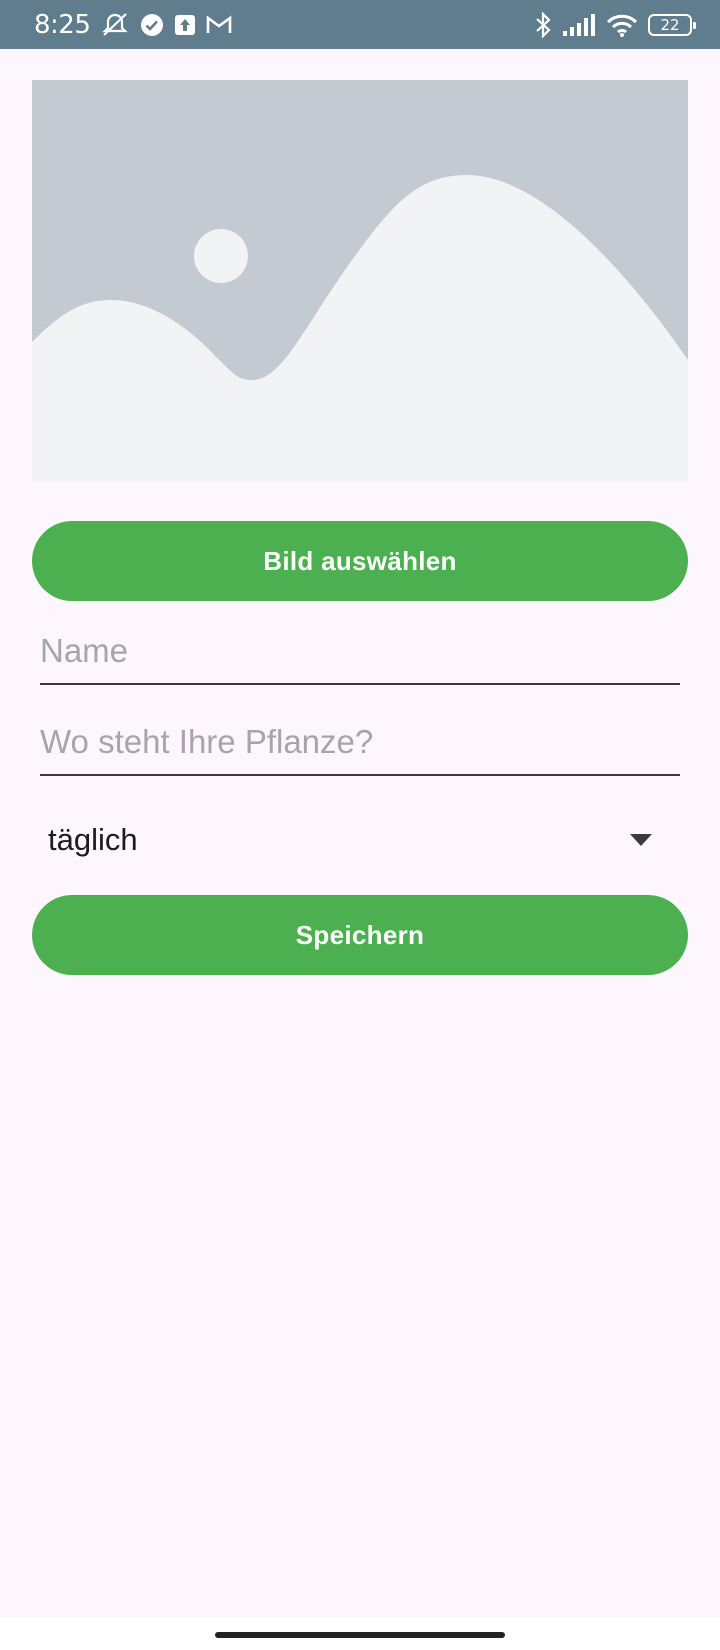 This screenshot has width=720, height=1650. What do you see at coordinates (360, 840) in the screenshot?
I see `frequency-dropdown: täglich` at bounding box center [360, 840].